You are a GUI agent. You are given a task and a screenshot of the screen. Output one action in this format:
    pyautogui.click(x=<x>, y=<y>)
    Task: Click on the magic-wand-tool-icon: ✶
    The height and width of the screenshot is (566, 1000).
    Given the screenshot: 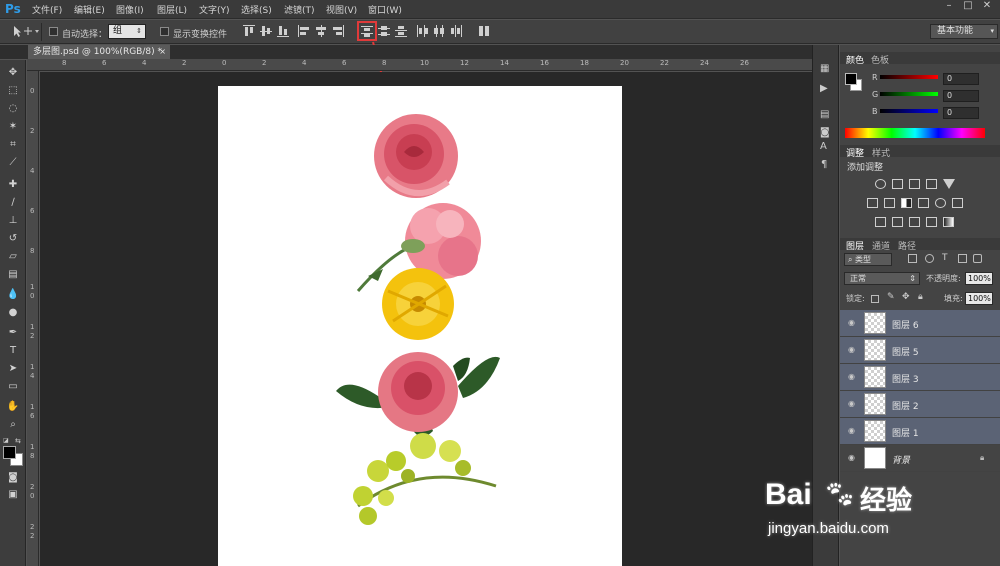 What is the action you would take?
    pyautogui.click(x=13, y=127)
    